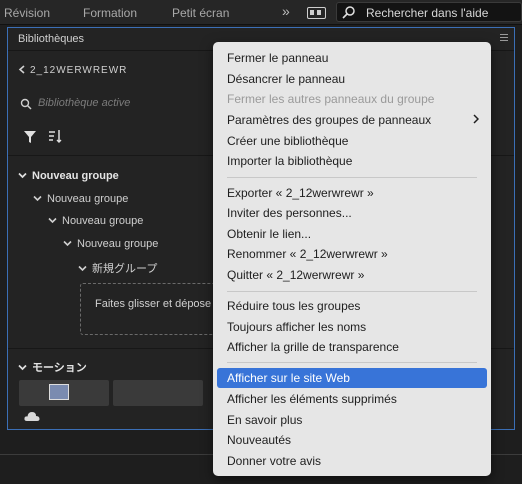  I want to click on panel-title: Bibliothèques, so click(51, 39).